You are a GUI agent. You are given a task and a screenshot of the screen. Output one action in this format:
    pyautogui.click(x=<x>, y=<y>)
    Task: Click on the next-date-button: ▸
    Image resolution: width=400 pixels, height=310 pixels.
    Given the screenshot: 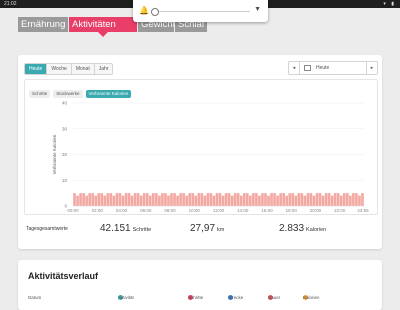 What is the action you would take?
    pyautogui.click(x=372, y=68)
    